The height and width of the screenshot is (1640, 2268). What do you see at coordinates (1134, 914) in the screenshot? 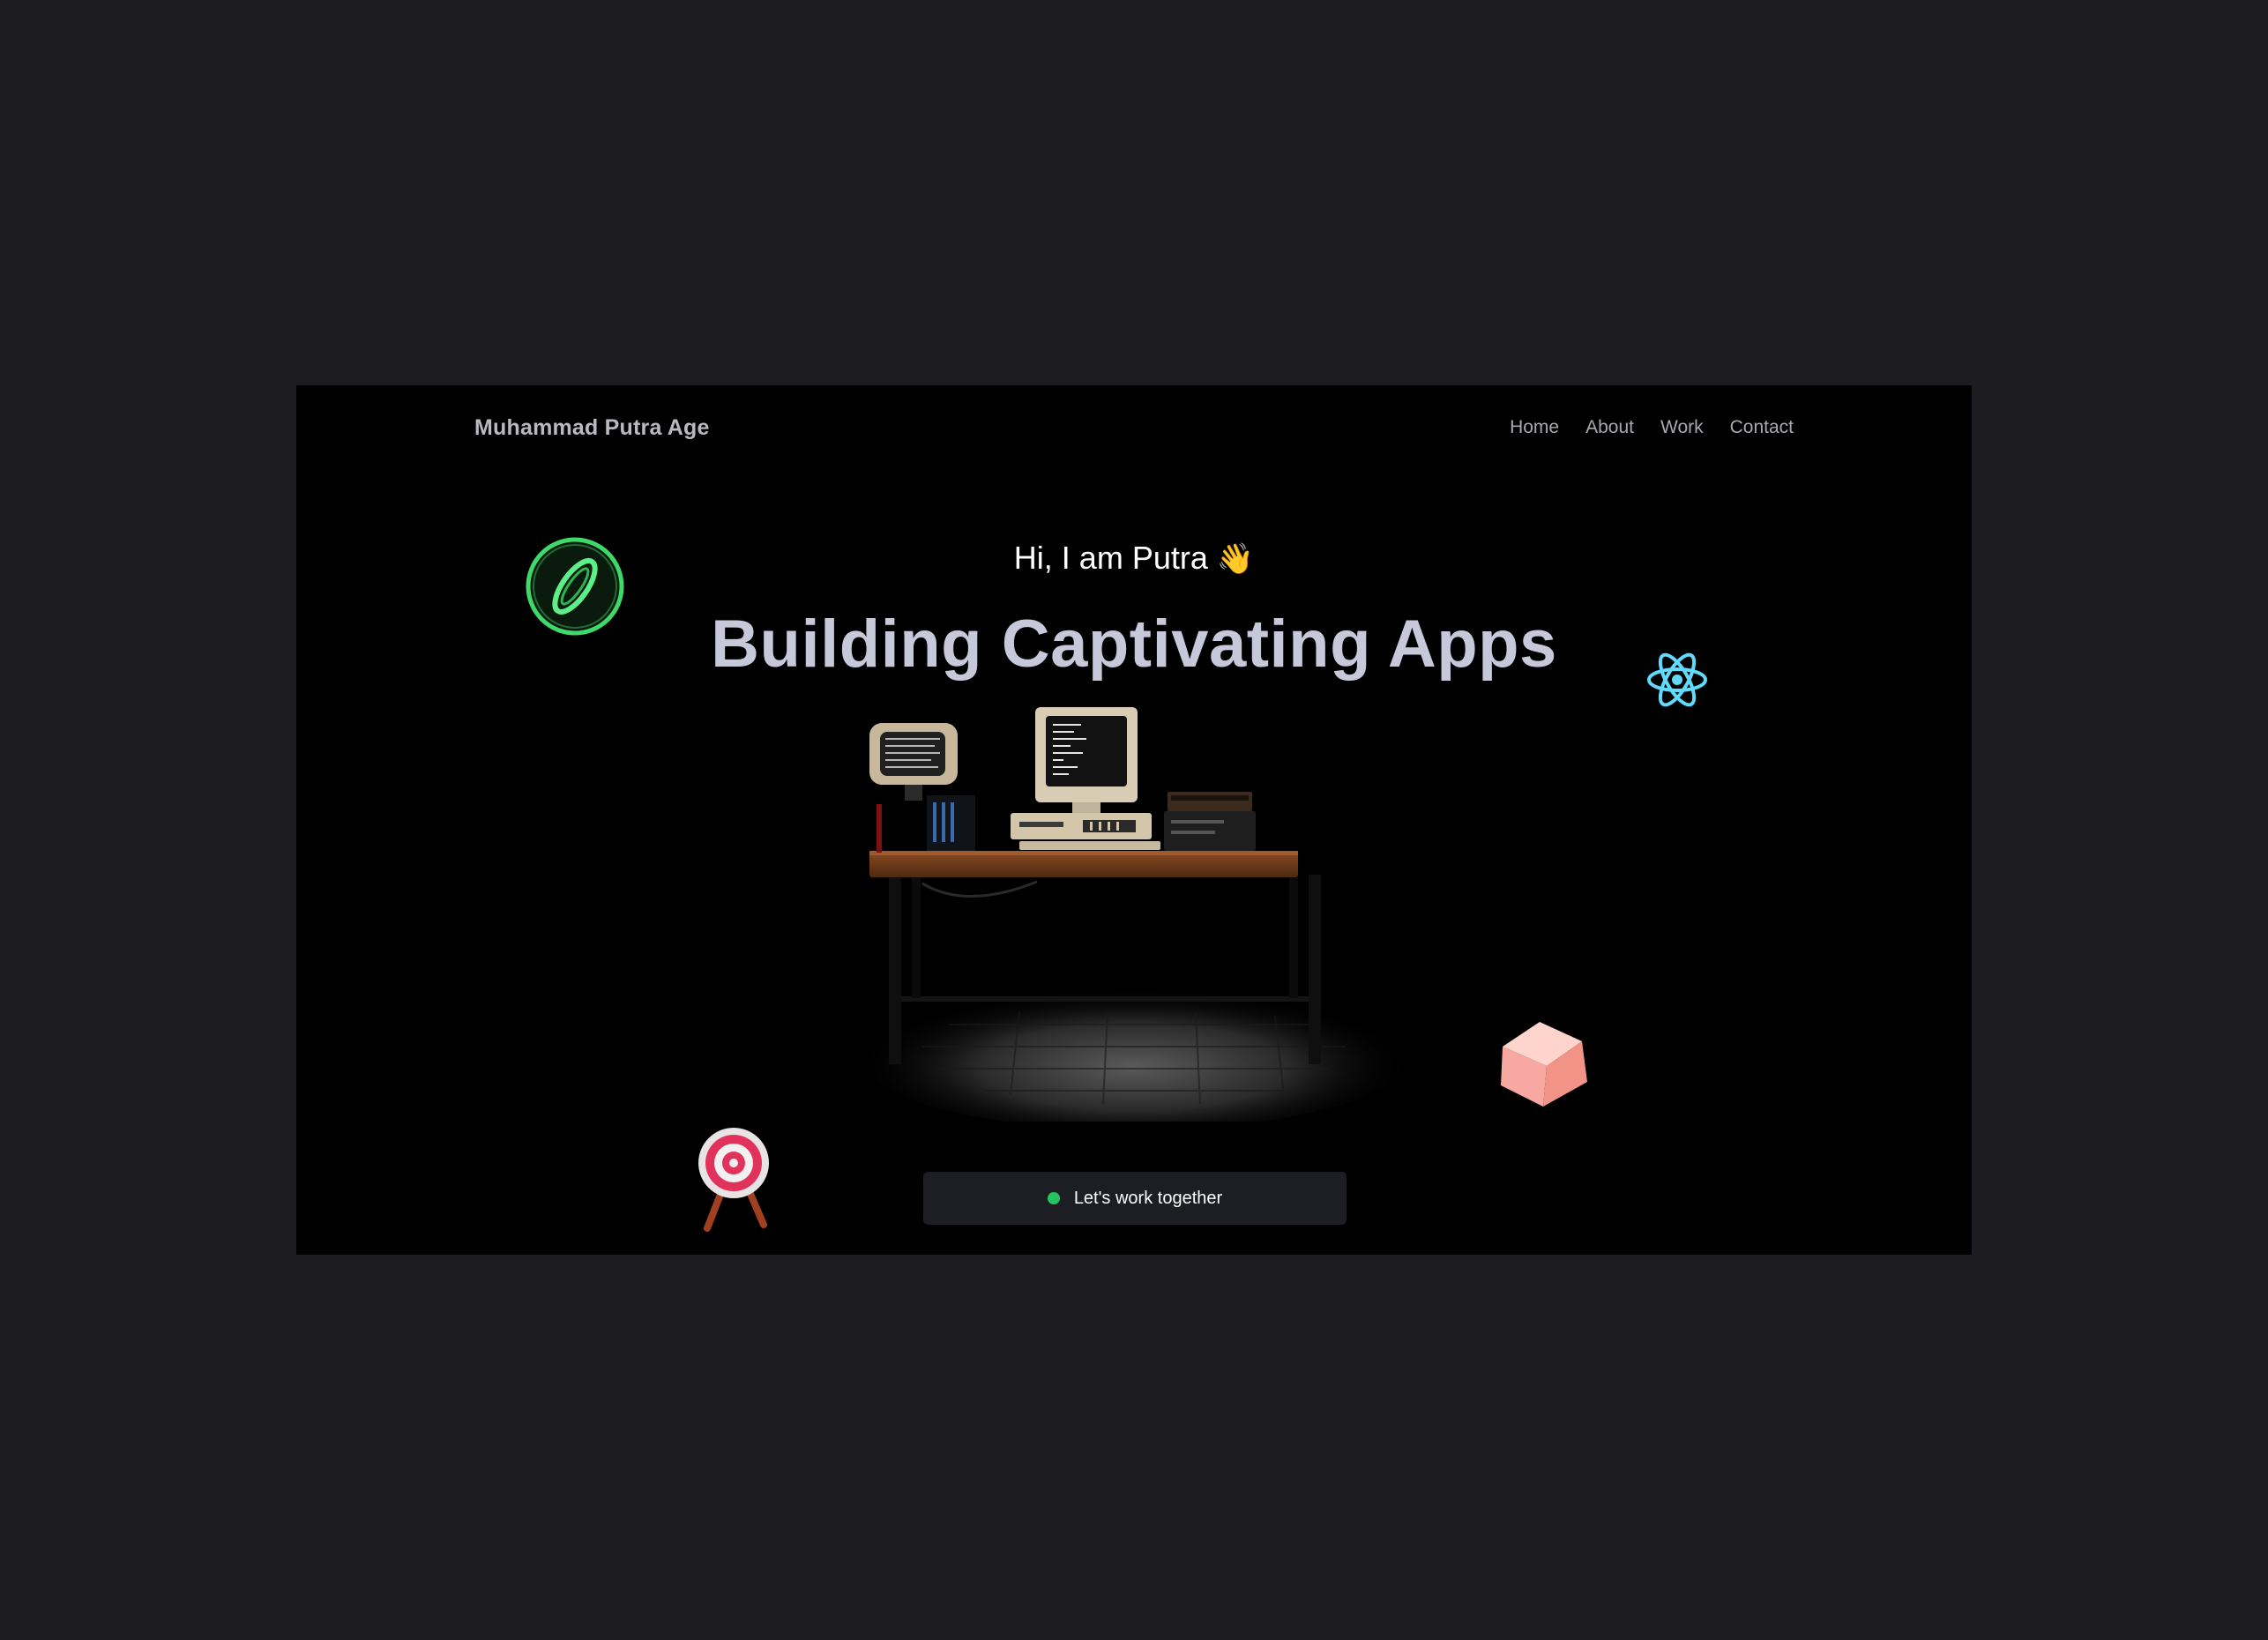
I see `desk-scene-illustration` at bounding box center [1134, 914].